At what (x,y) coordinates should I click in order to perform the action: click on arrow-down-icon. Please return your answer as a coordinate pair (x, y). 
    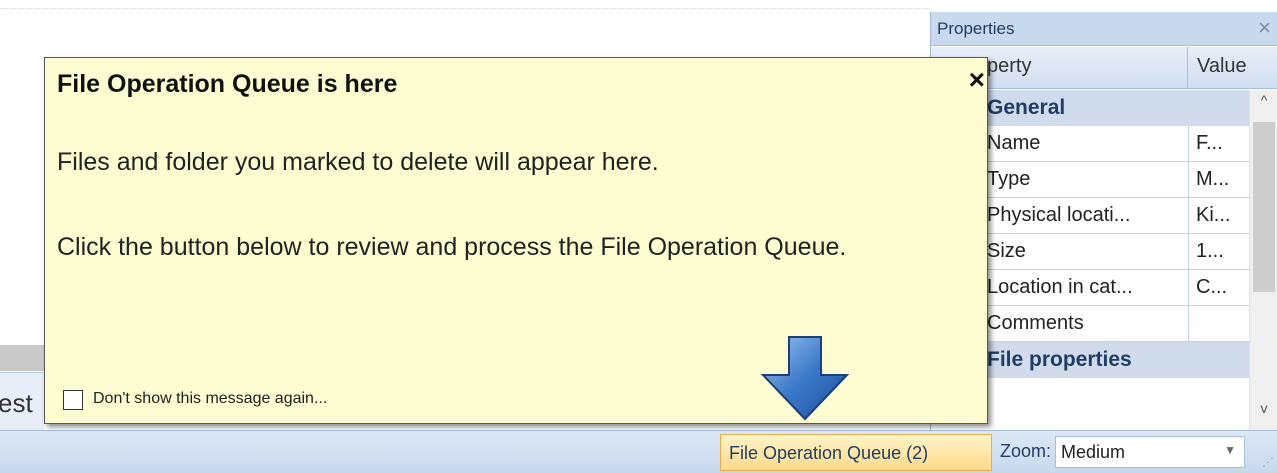
    Looking at the image, I should click on (805, 378).